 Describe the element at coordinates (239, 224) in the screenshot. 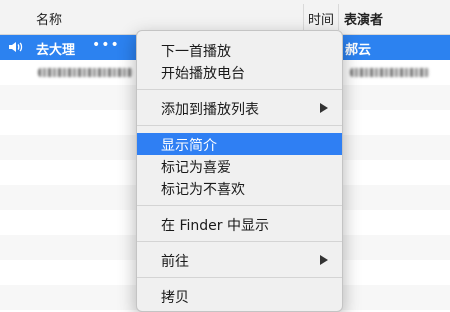

I see `menu-item-show-in-finder: 在 Finder 中显示` at that location.